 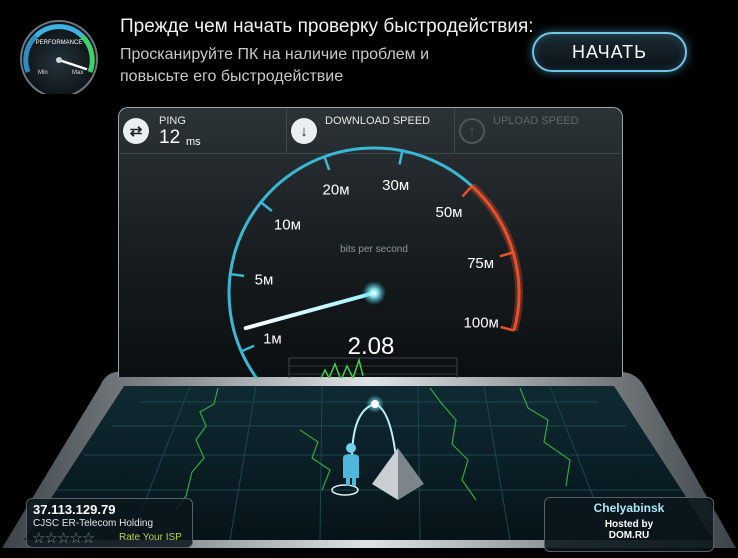 What do you see at coordinates (150, 537) in the screenshot?
I see `rate-isp-link: Rate Your ISP` at bounding box center [150, 537].